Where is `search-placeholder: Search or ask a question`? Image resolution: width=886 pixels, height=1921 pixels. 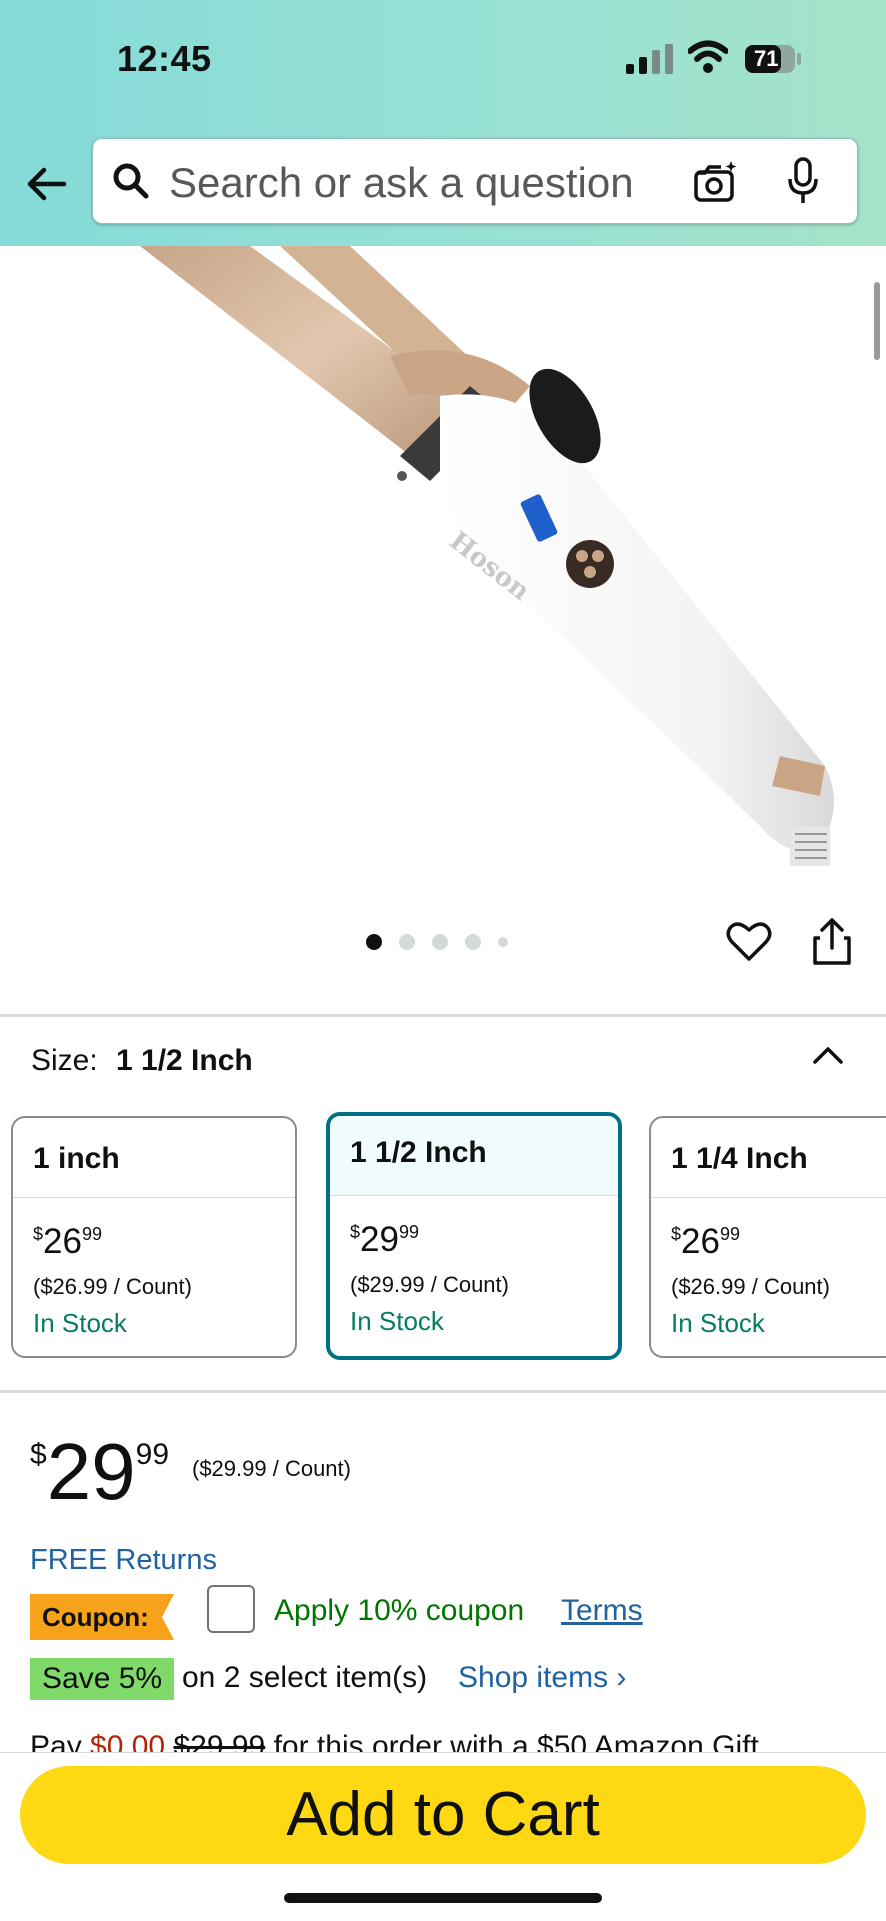 search-placeholder: Search or ask a question is located at coordinates (401, 183).